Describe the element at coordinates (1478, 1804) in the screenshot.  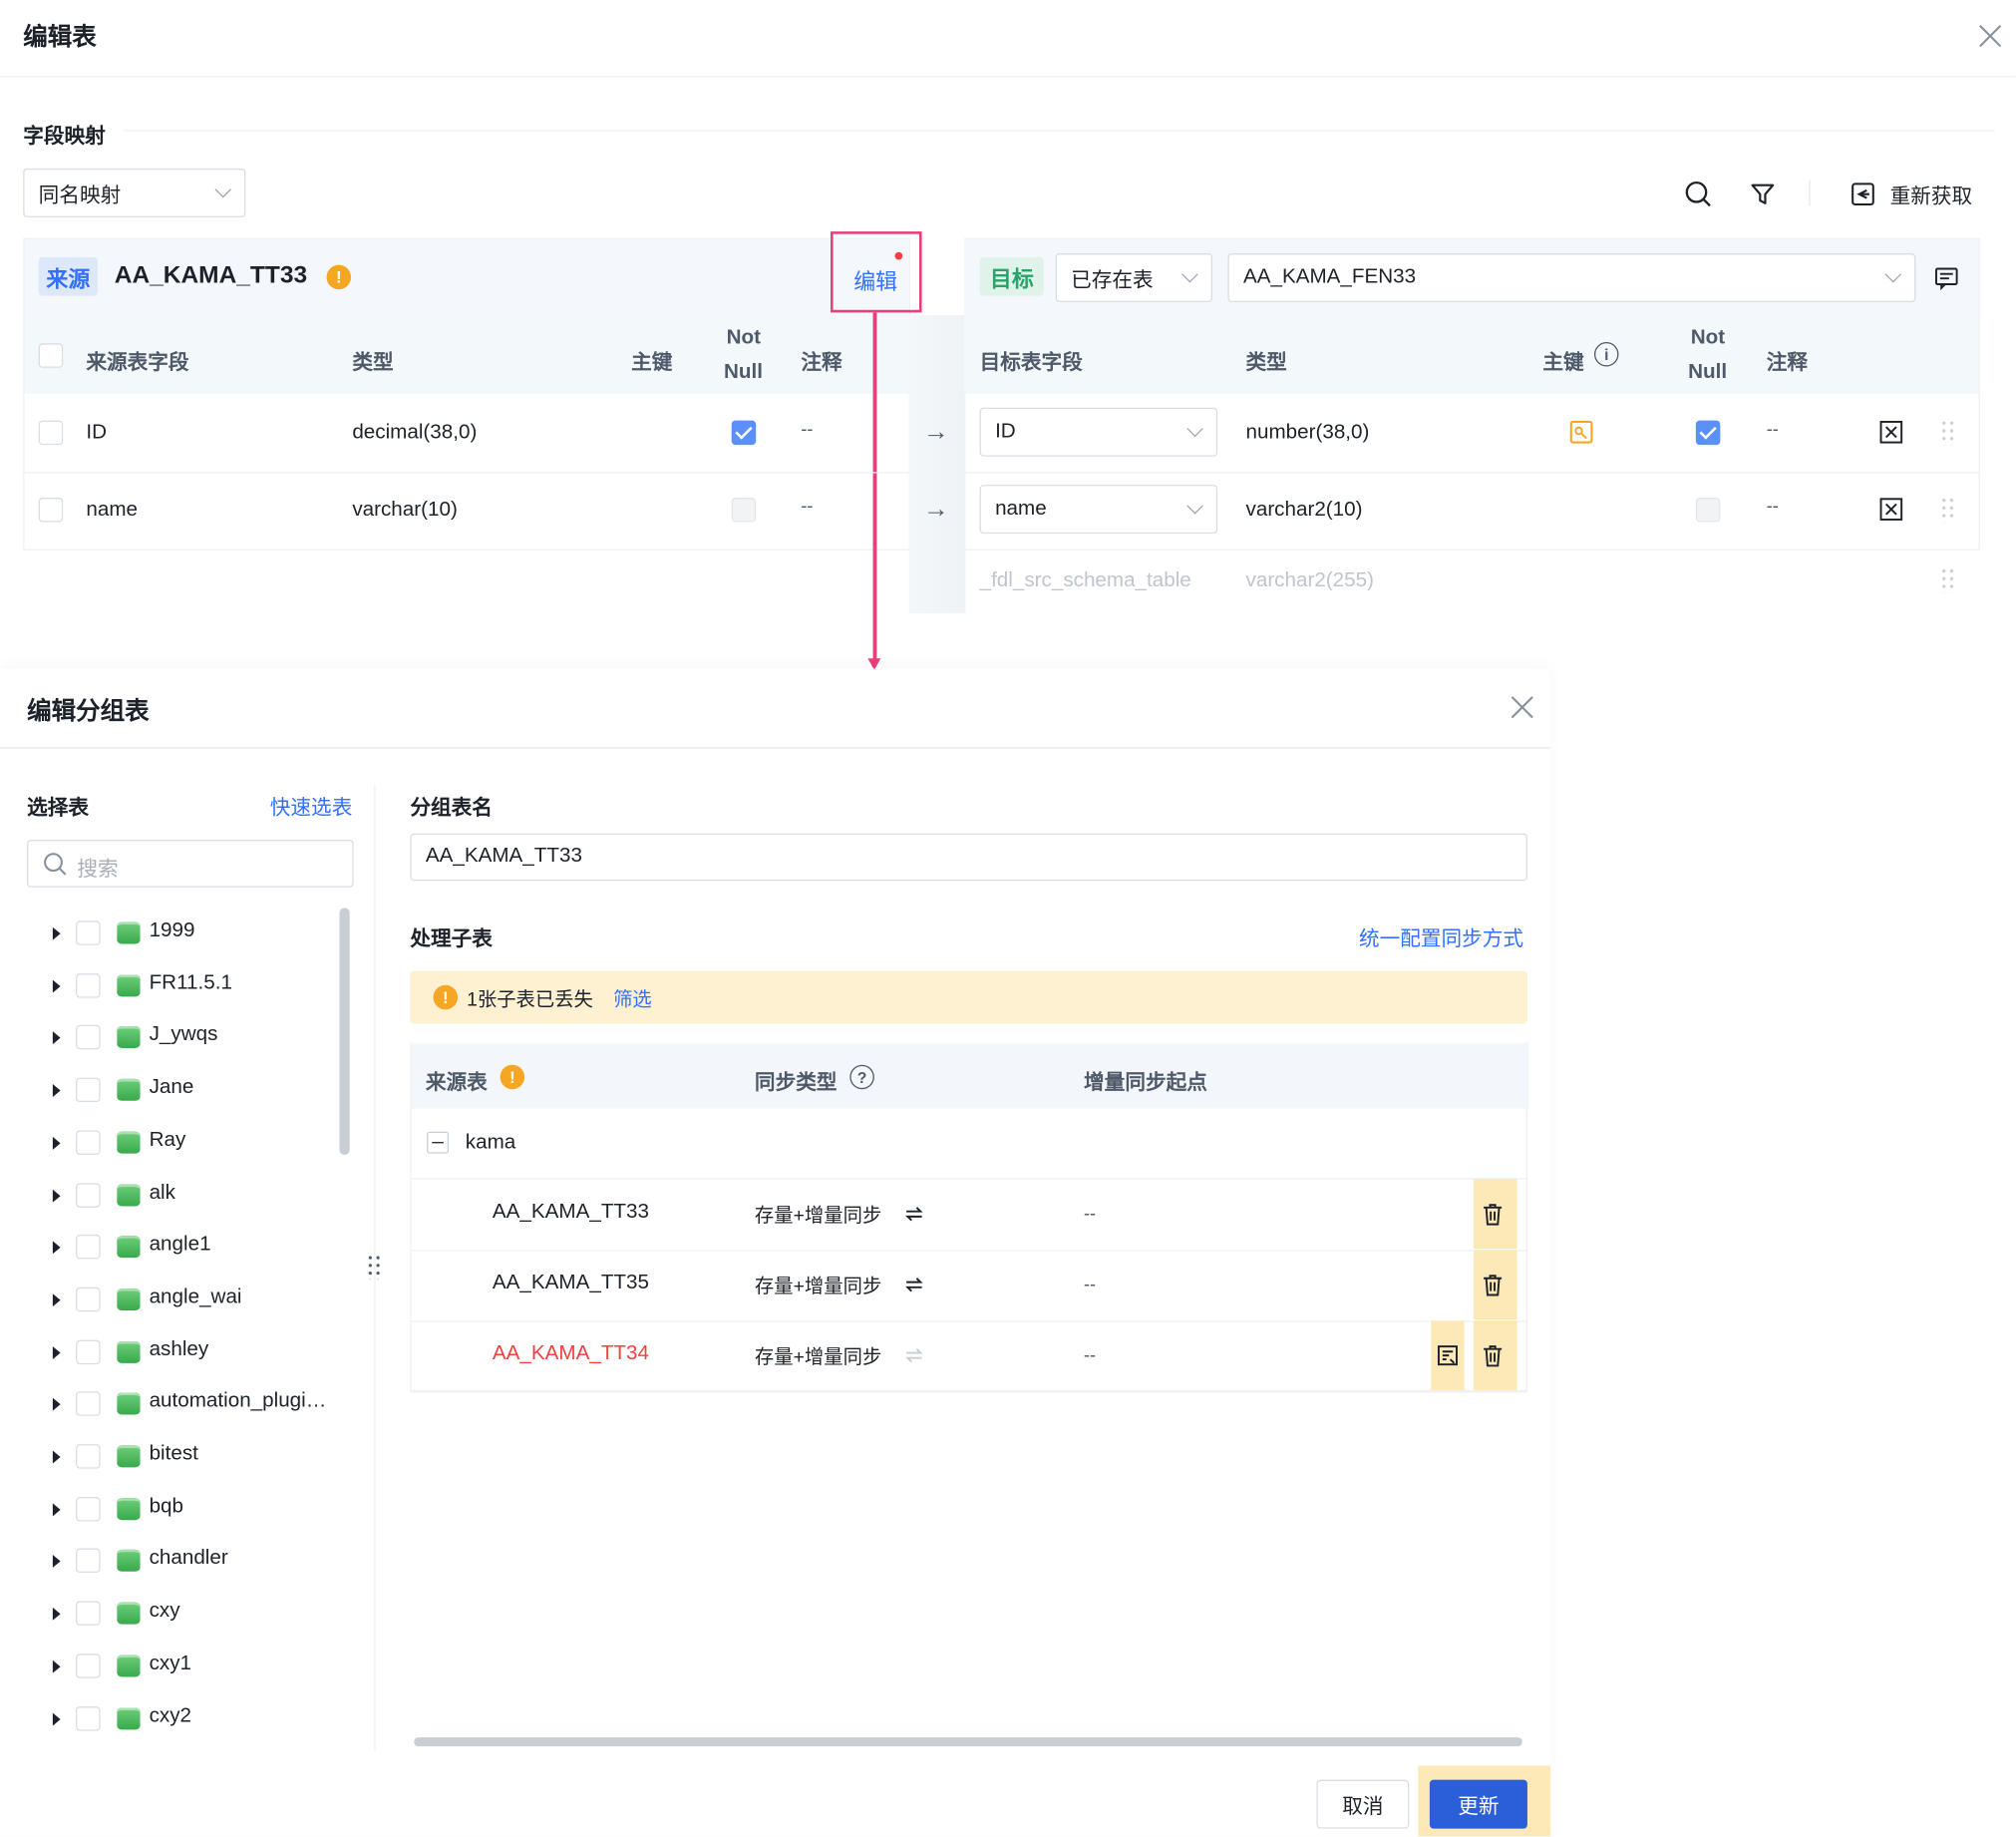
I see `update-button: 更新` at that location.